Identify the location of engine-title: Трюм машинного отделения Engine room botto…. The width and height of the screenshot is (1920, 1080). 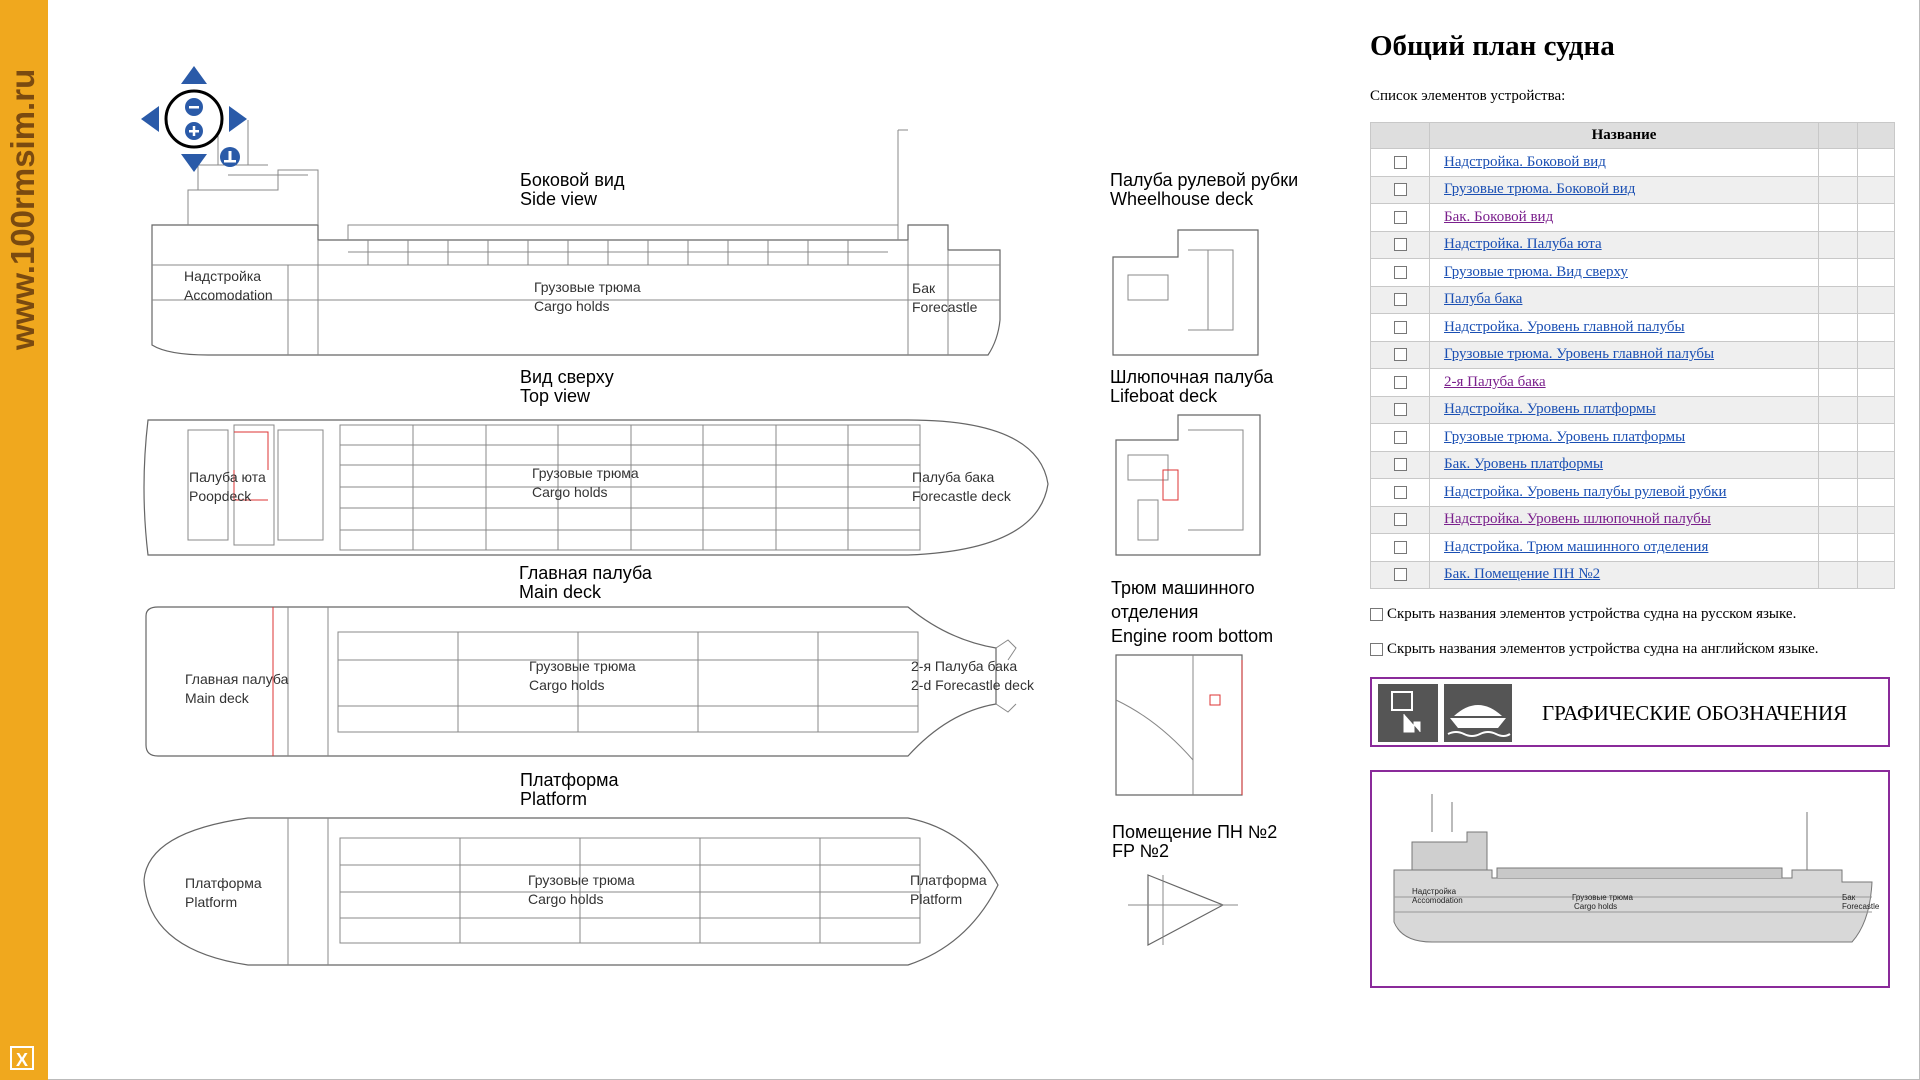
(1192, 612).